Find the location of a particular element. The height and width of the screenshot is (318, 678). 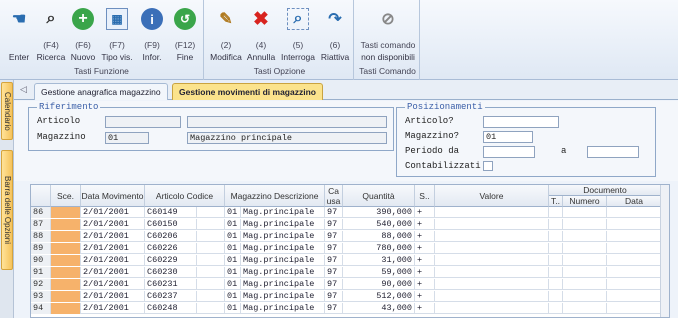

riferimento-legend: Riferimento is located at coordinates (69, 107).